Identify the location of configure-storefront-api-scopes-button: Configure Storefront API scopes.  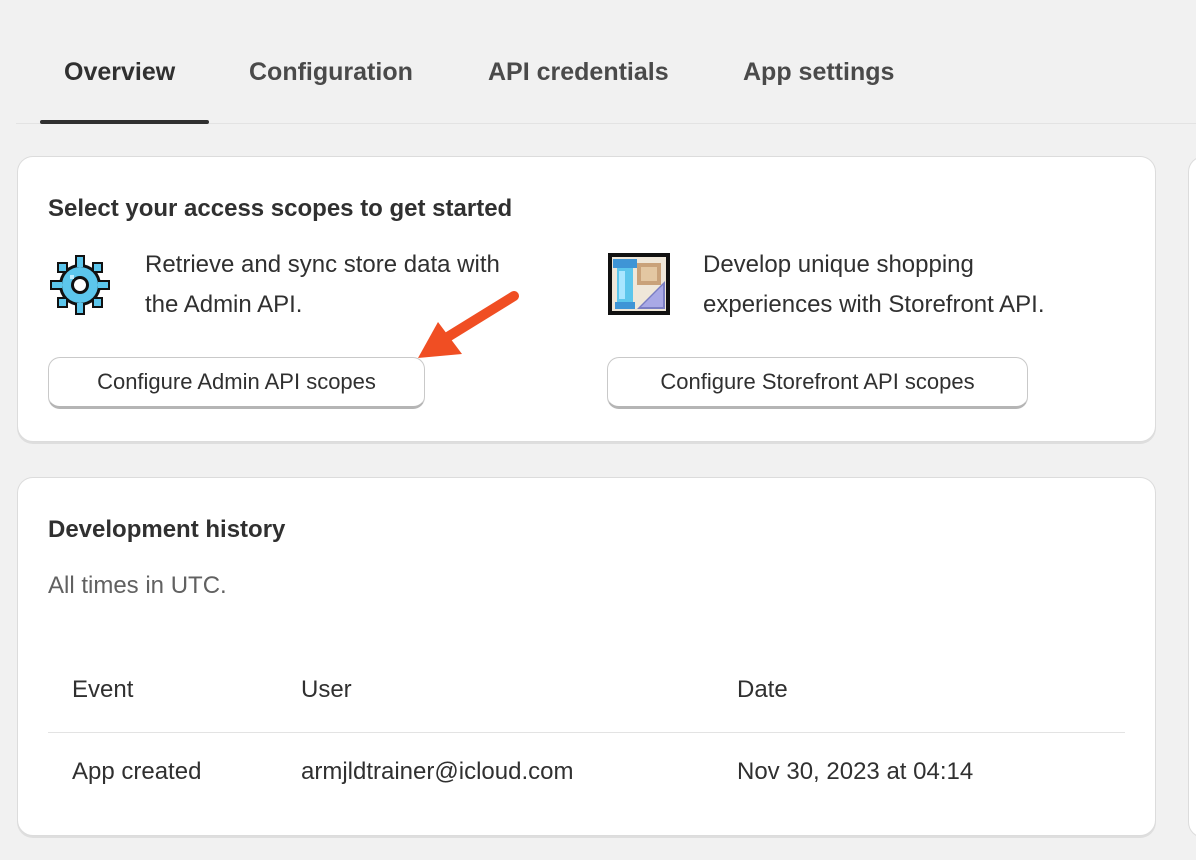
(817, 383).